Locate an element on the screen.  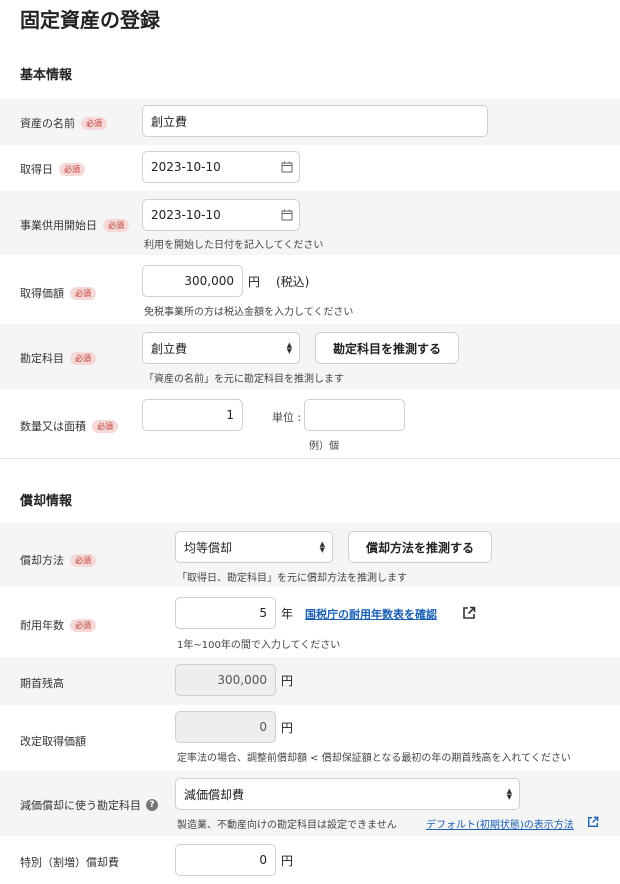
page-title: 固定資産の登録 is located at coordinates (90, 20).